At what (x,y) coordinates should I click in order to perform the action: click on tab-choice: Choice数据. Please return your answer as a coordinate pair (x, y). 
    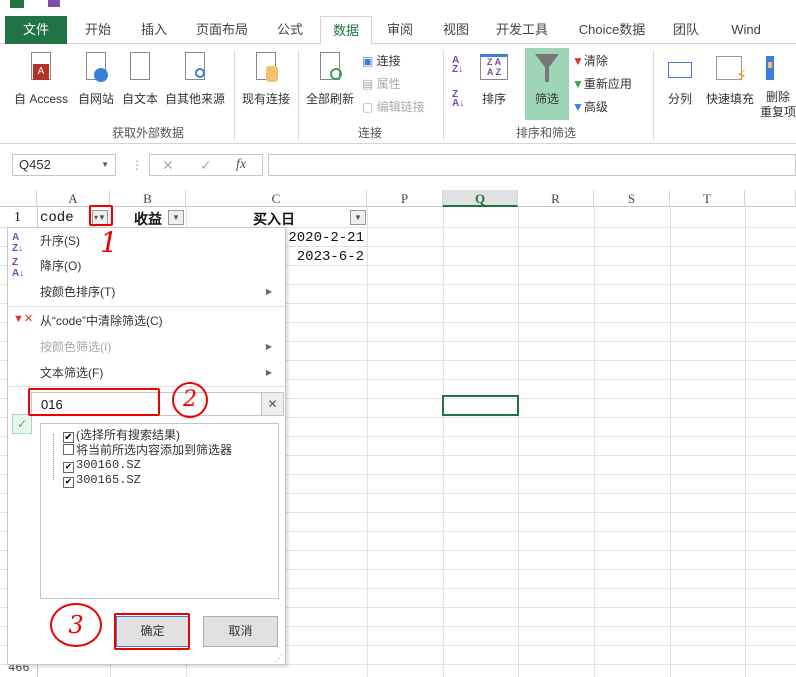
    Looking at the image, I should click on (612, 30).